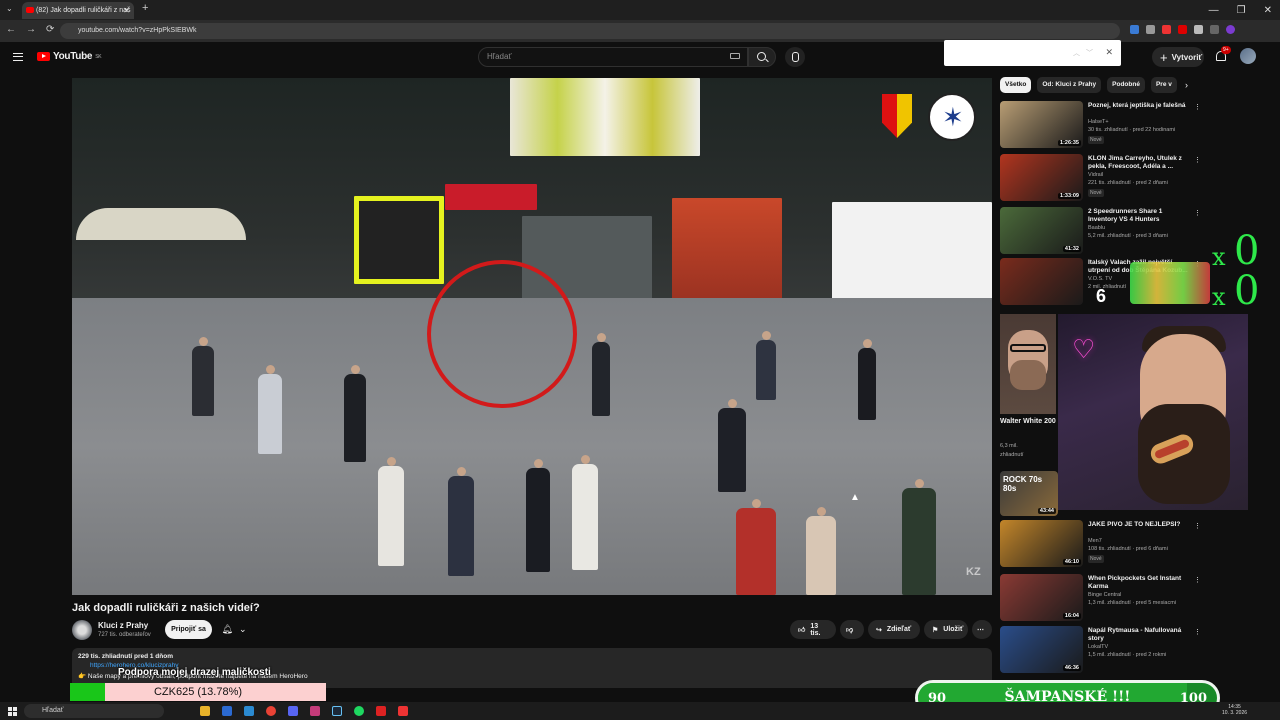  What do you see at coordinates (1138, 106) in the screenshot?
I see `related-title: Poznej, která jeptiška je falešná` at bounding box center [1138, 106].